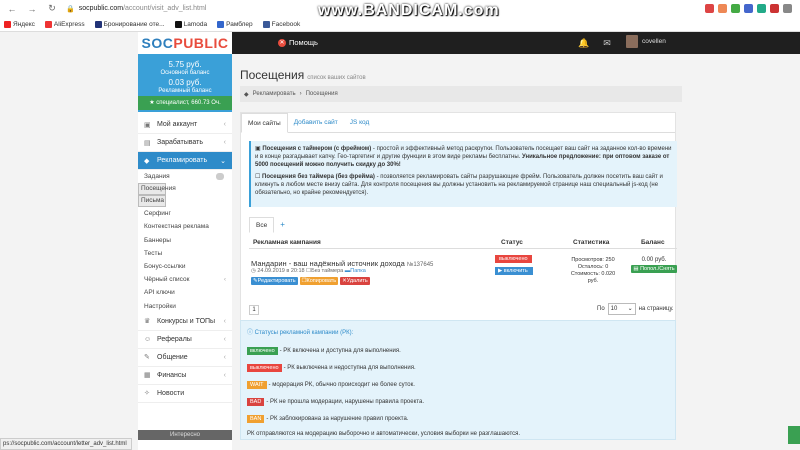  What do you see at coordinates (259, 177) in the screenshot?
I see `checkbox-icon: ☐` at bounding box center [259, 177].